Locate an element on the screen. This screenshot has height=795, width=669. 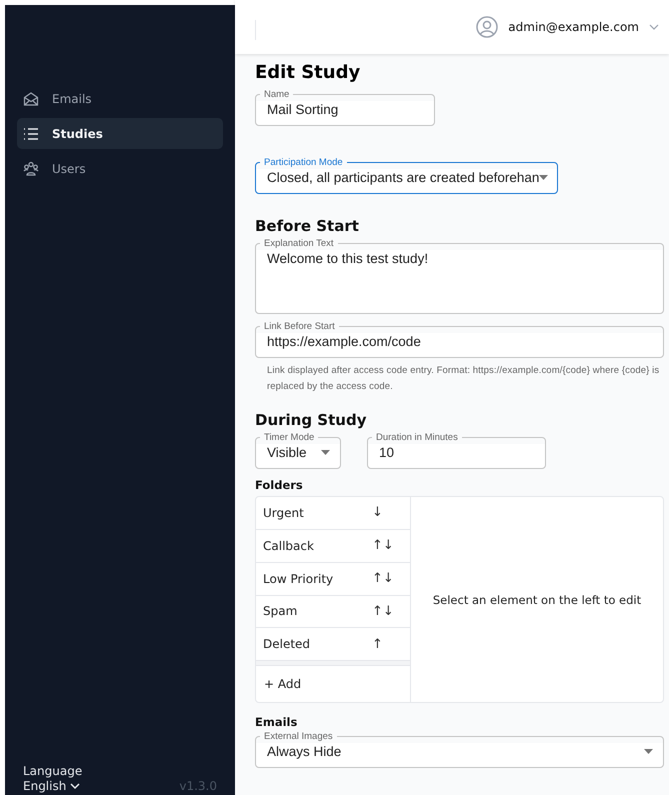
user-avatar-icon is located at coordinates (487, 27).